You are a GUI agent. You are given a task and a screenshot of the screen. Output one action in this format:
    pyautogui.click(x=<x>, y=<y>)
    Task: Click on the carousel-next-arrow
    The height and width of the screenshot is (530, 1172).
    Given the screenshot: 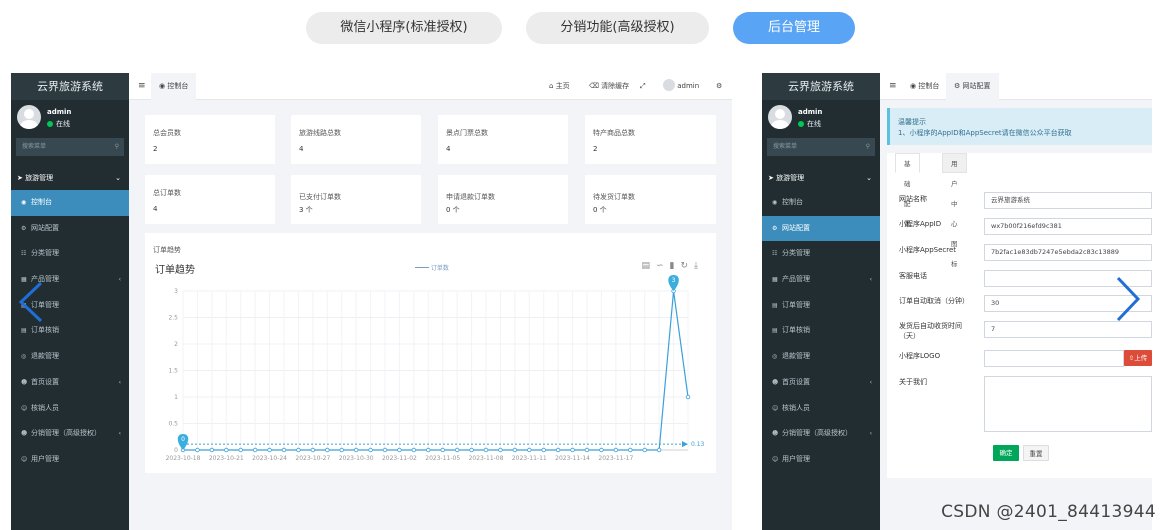 What is the action you would take?
    pyautogui.click(x=1128, y=299)
    